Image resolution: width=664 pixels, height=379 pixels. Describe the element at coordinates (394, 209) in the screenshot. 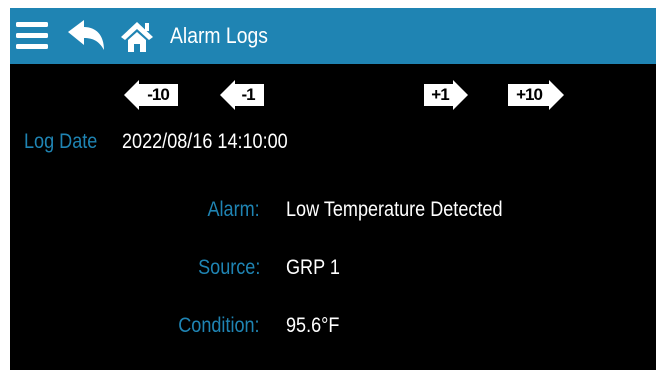

I see `alarm-value: Low Temperature Detected` at that location.